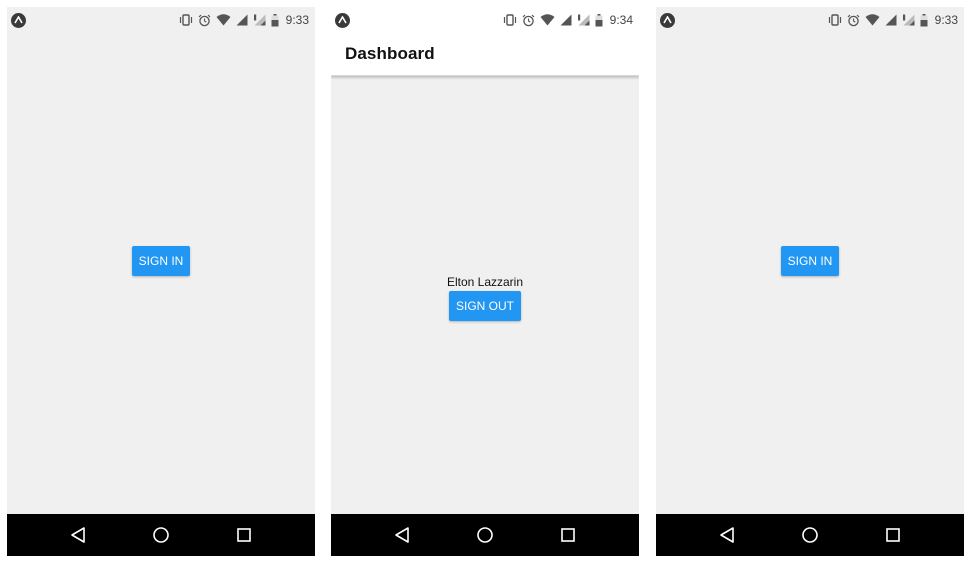 The image size is (971, 563). Describe the element at coordinates (485, 20) in the screenshot. I see `status-bar: 9:34` at that location.